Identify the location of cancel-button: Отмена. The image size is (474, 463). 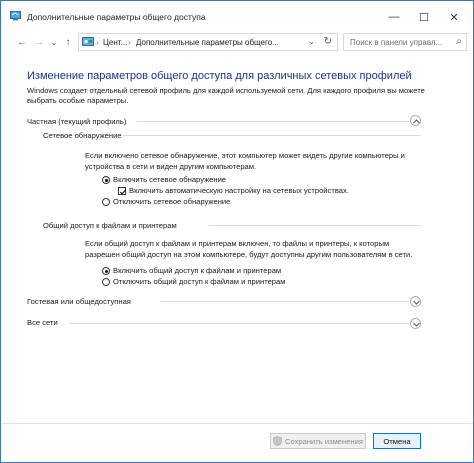
(397, 441).